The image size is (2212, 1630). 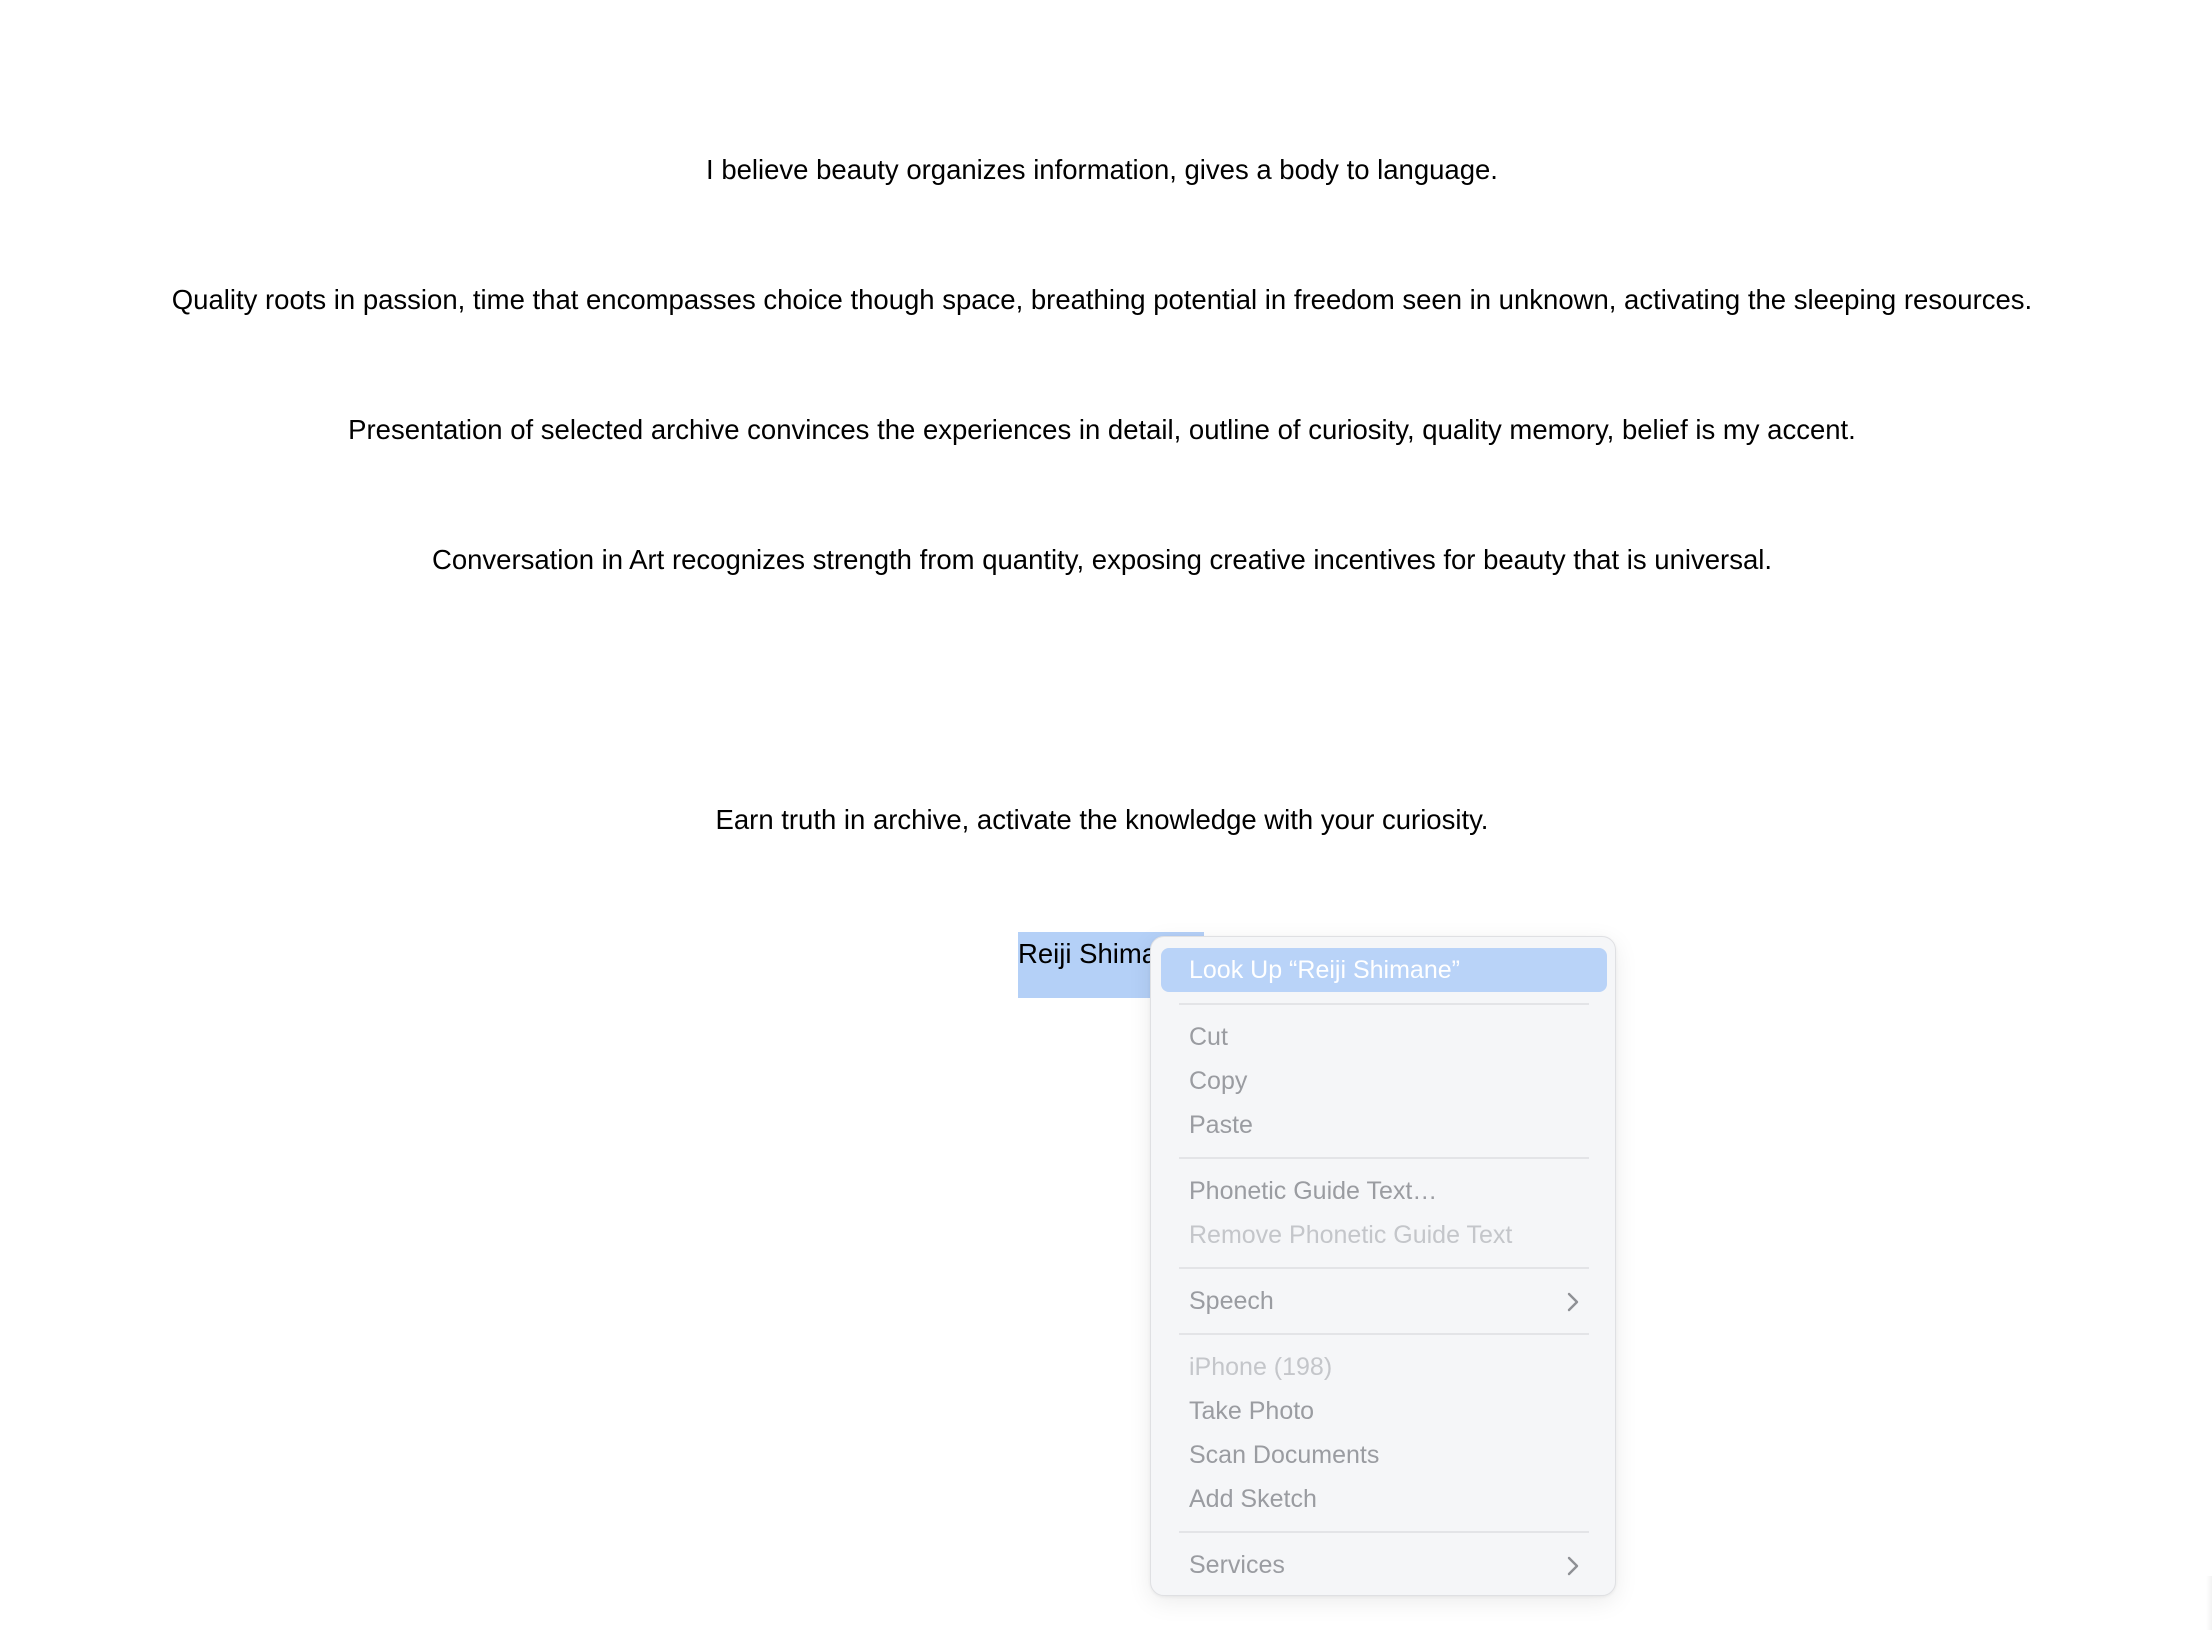 I want to click on menu-item-take-photo: Take Photo, so click(x=1384, y=1411).